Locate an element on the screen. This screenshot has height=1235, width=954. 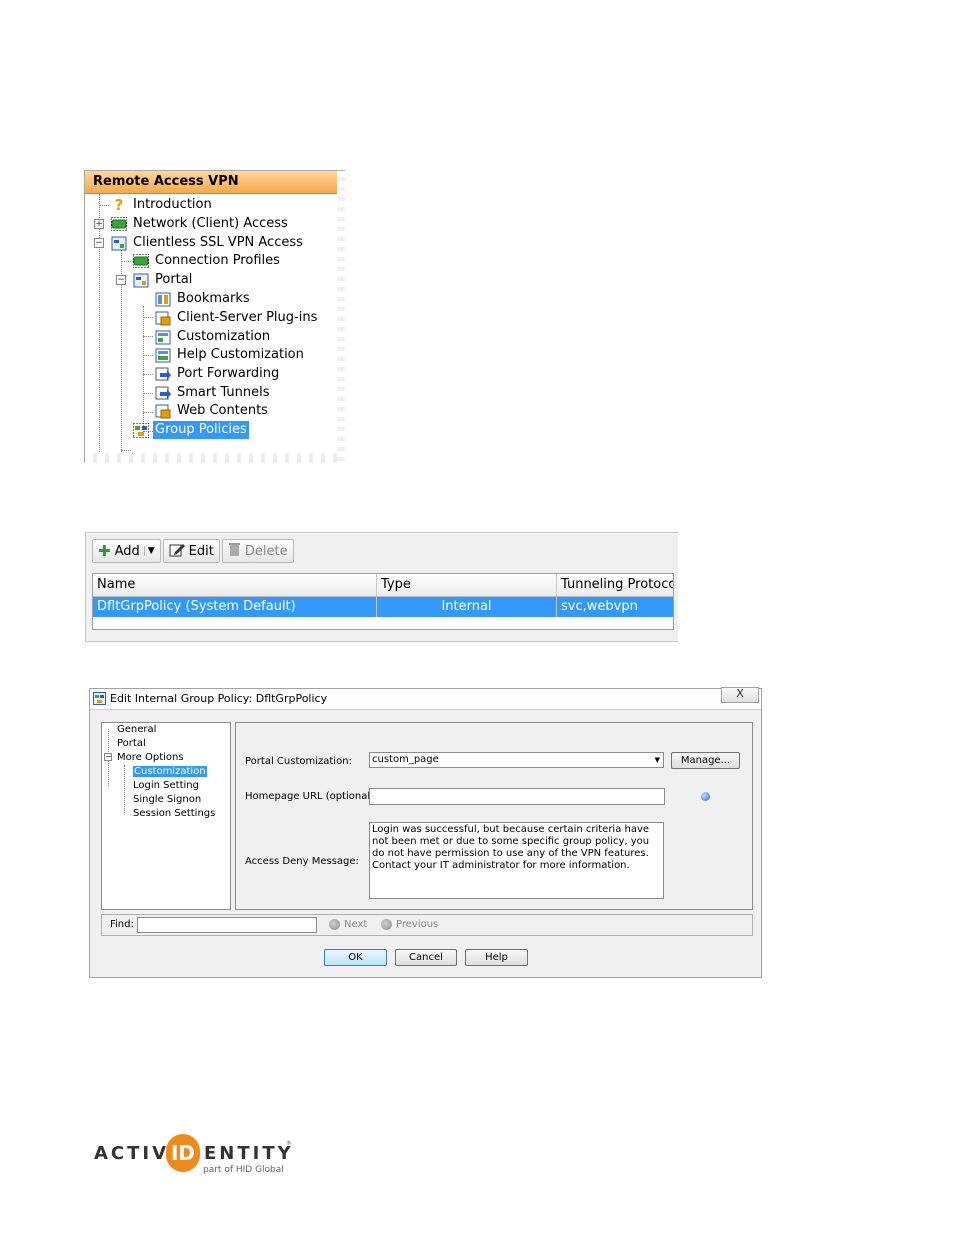
previous-button: Previous is located at coordinates (417, 924).